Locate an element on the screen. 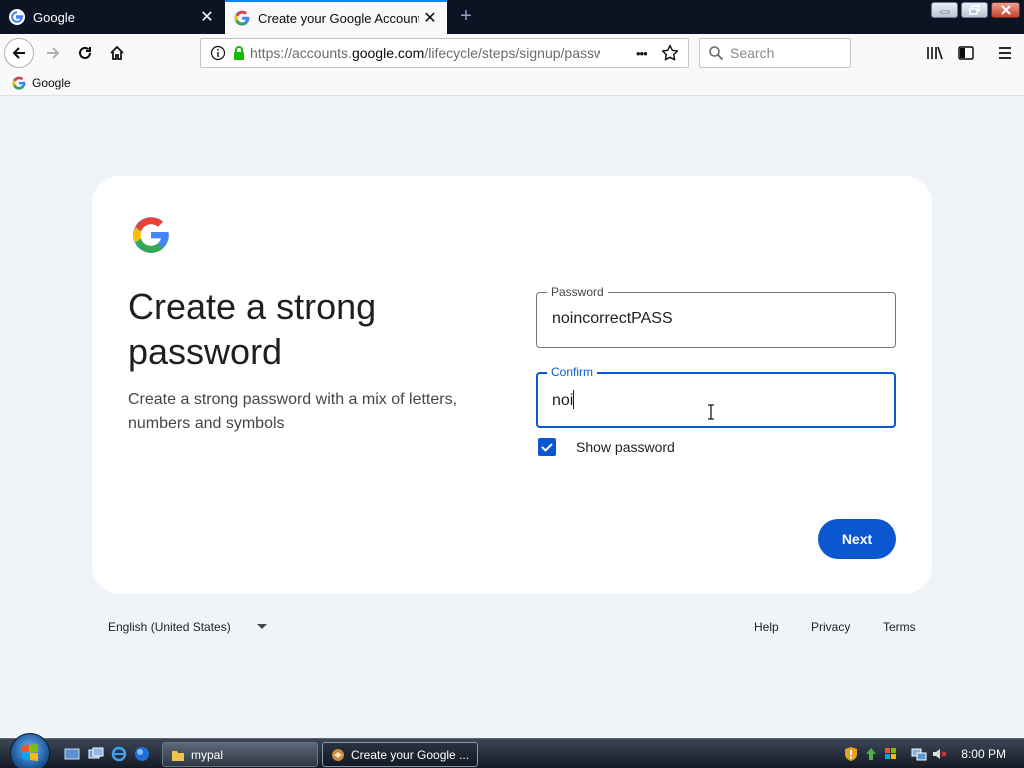 Image resolution: width=1024 pixels, height=768 pixels. menu-button is located at coordinates (1005, 53).